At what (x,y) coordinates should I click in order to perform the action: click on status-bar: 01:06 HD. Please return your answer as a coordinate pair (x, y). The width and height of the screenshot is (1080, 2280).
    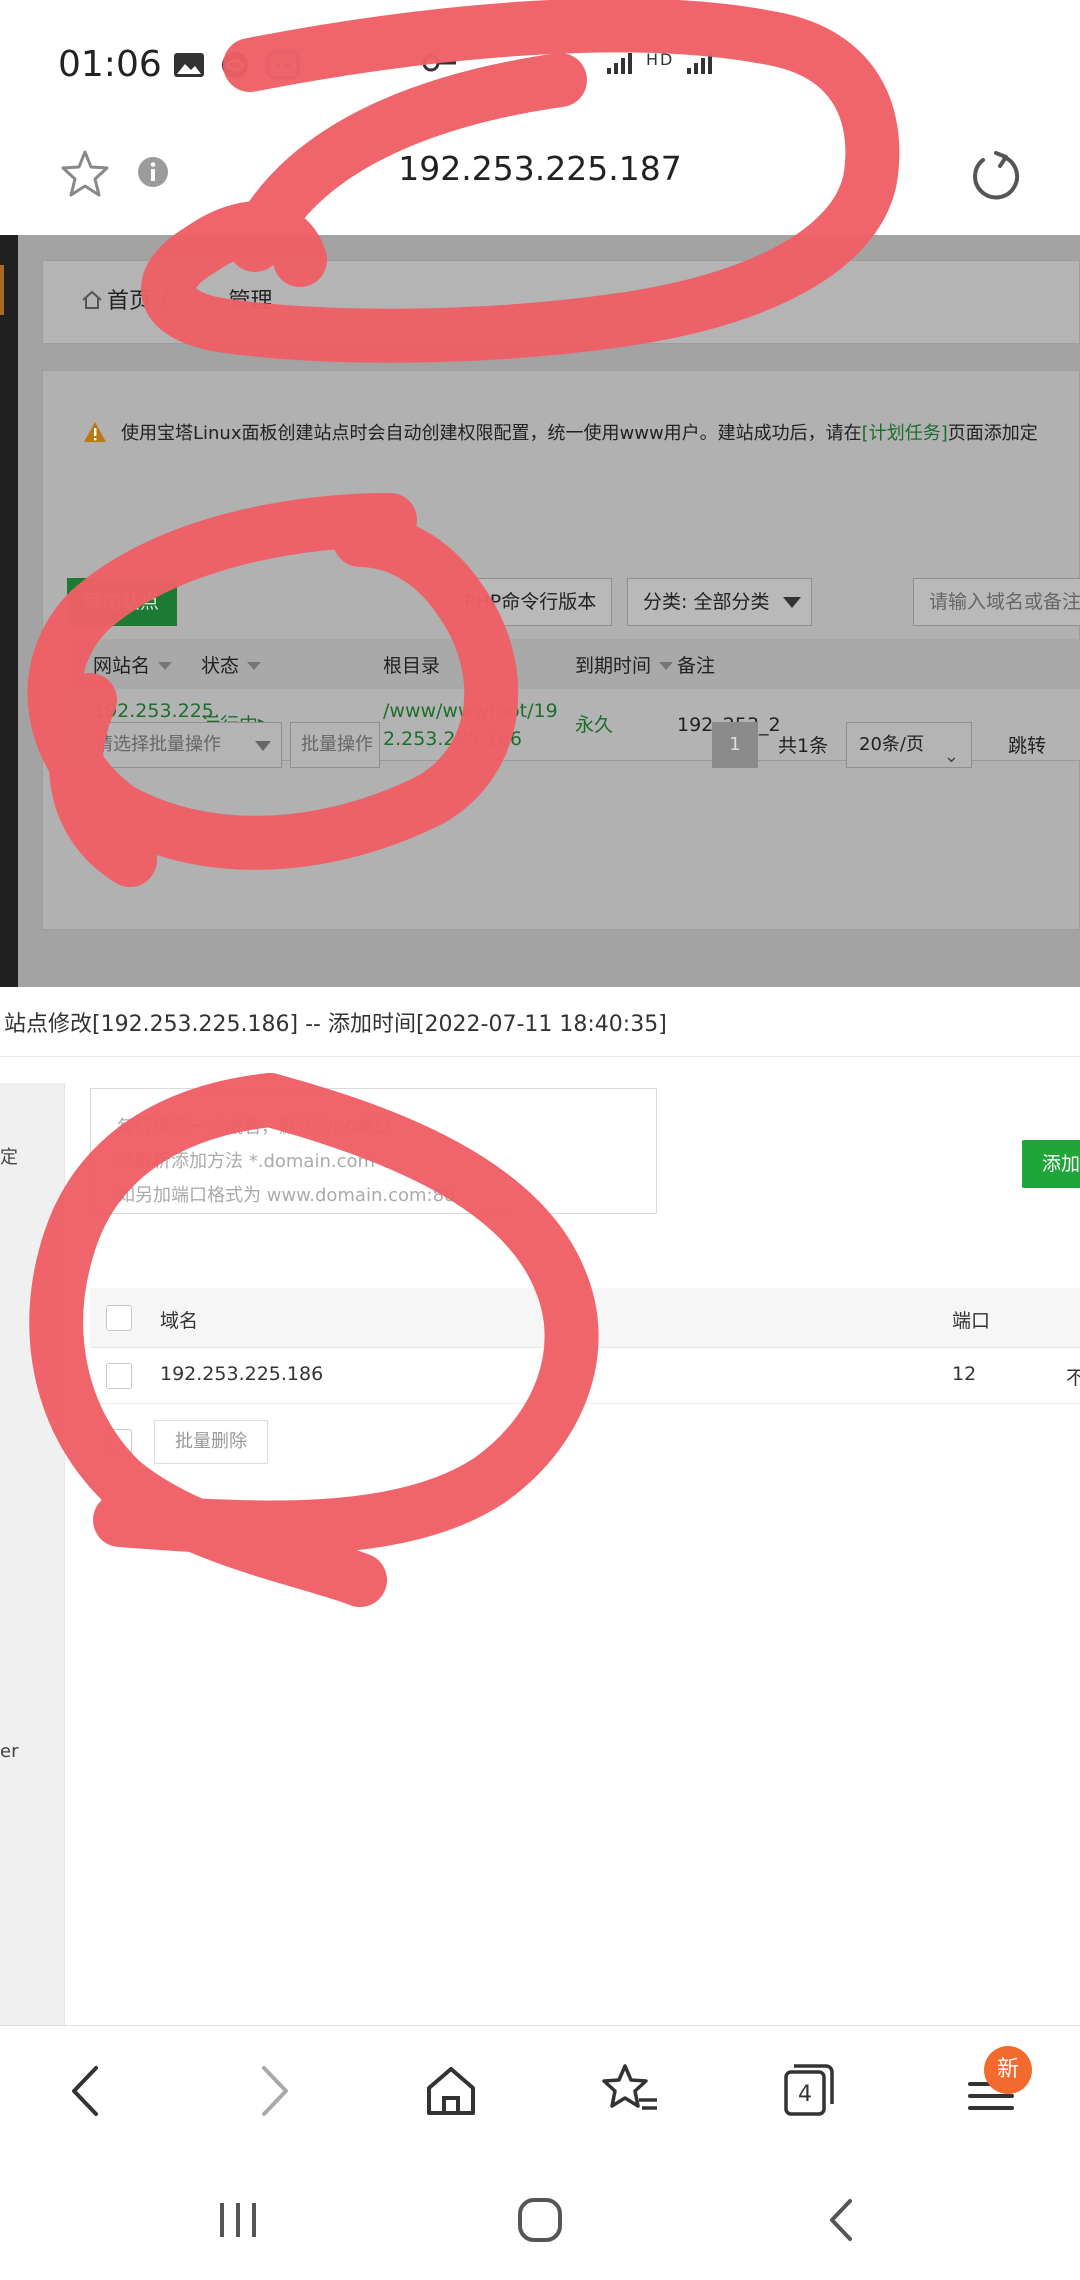
    Looking at the image, I should click on (540, 62).